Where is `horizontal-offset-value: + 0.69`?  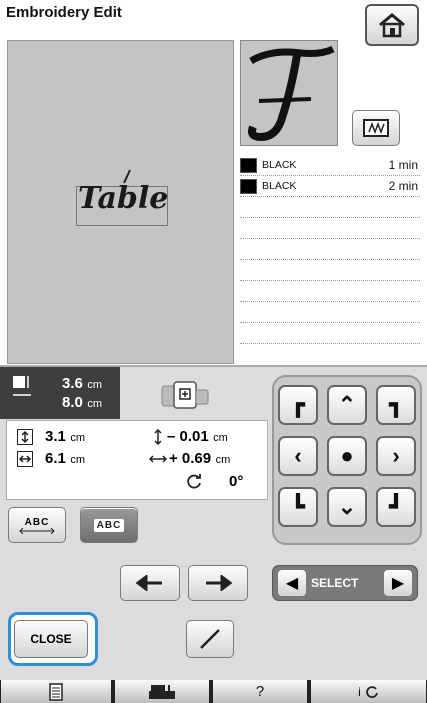 horizontal-offset-value: + 0.69 is located at coordinates (190, 458).